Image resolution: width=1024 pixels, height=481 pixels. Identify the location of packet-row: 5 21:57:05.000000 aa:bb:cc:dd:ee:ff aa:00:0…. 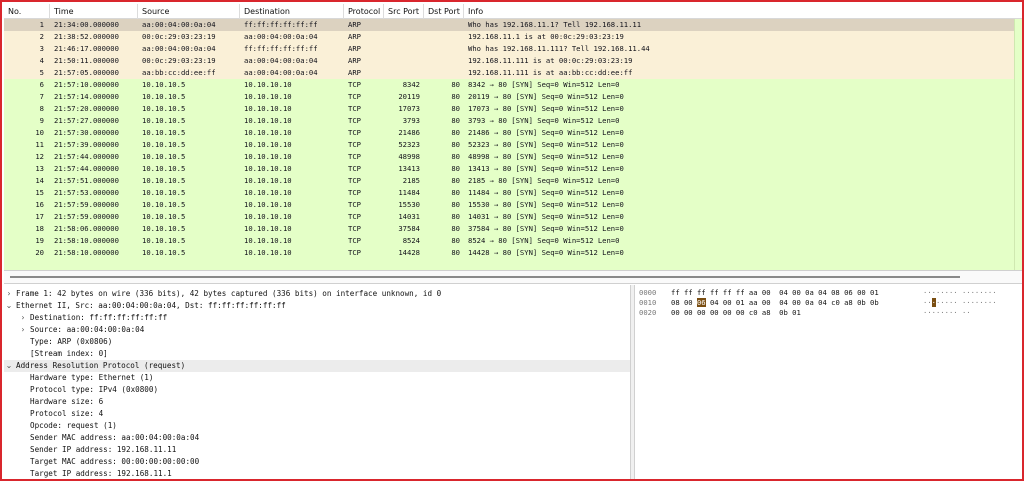
(513, 73).